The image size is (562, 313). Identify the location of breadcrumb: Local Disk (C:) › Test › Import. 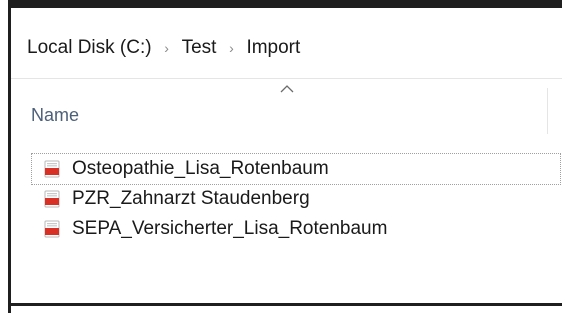
(163, 48).